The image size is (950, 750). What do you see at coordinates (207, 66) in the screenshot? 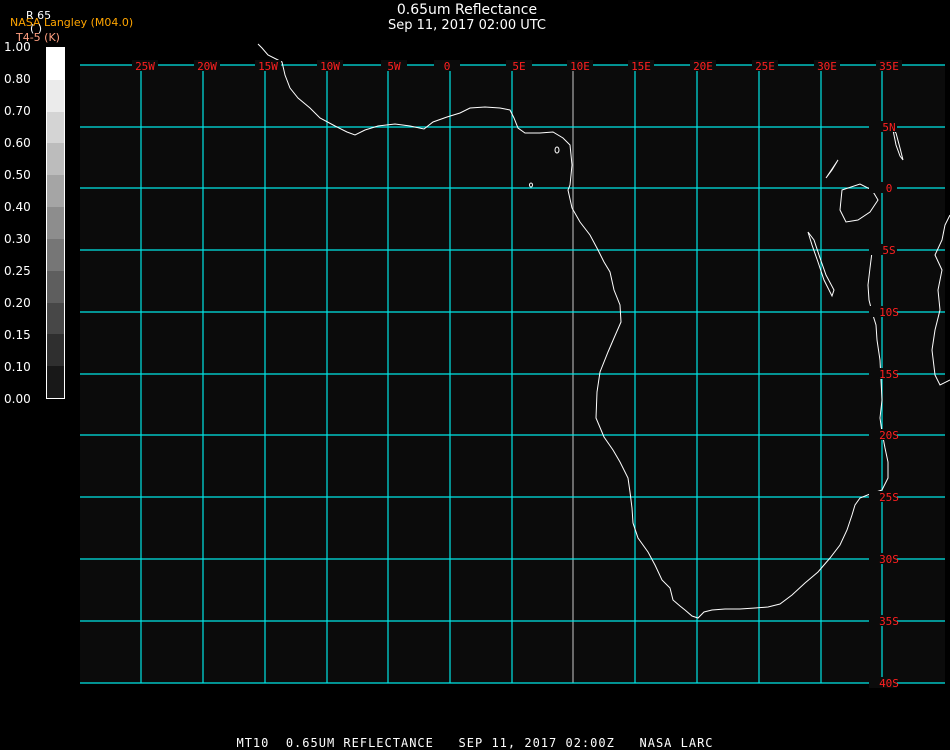
I see `longitude-label: 20W` at bounding box center [207, 66].